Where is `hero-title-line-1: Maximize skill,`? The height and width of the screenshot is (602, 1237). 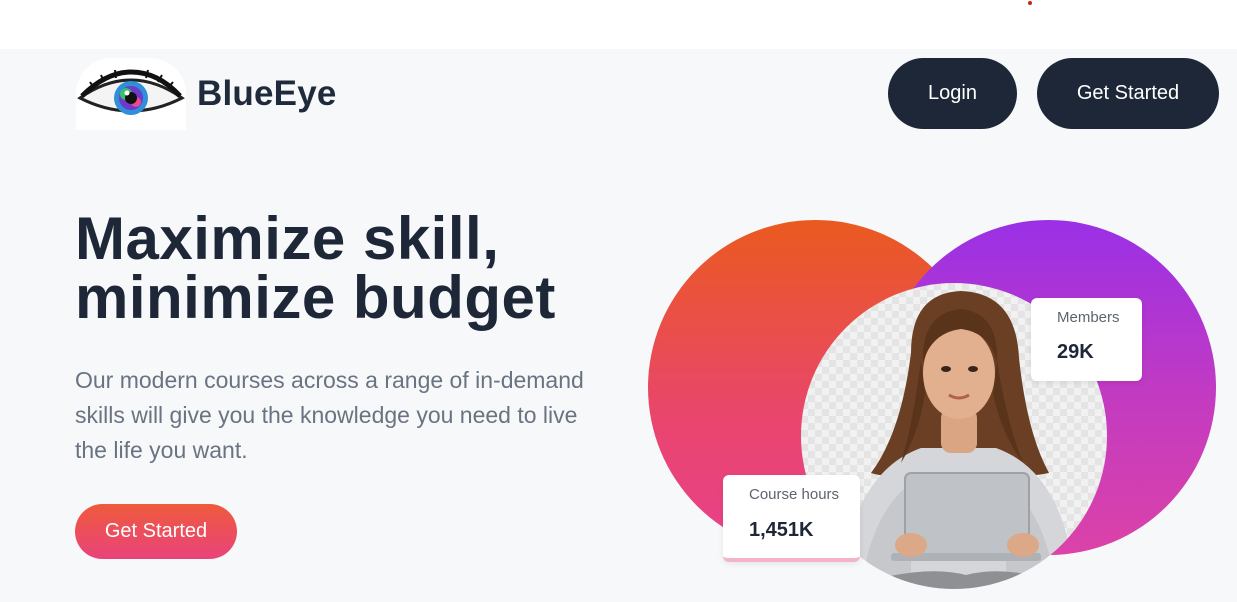 hero-title-line-1: Maximize skill, is located at coordinates (287, 238).